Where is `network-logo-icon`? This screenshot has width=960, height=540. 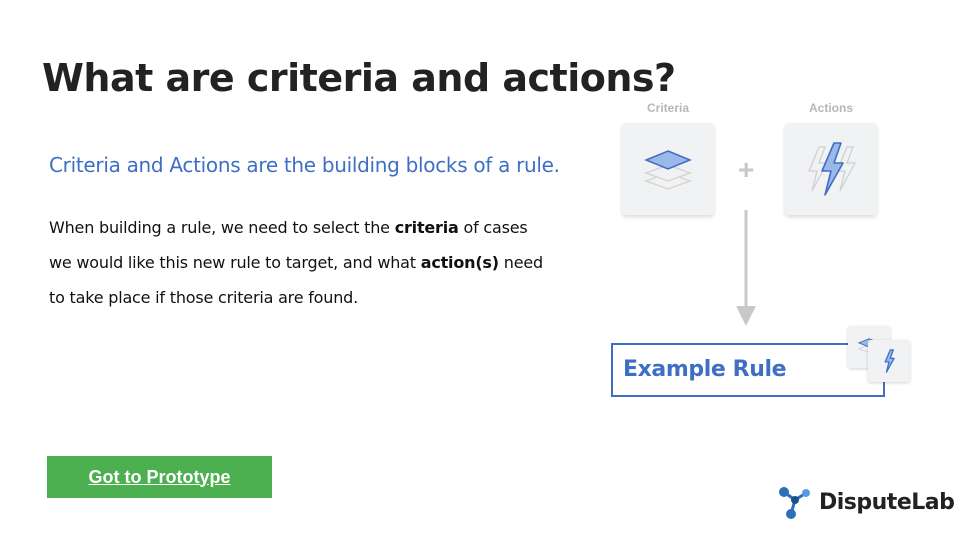
network-logo-icon is located at coordinates (794, 503).